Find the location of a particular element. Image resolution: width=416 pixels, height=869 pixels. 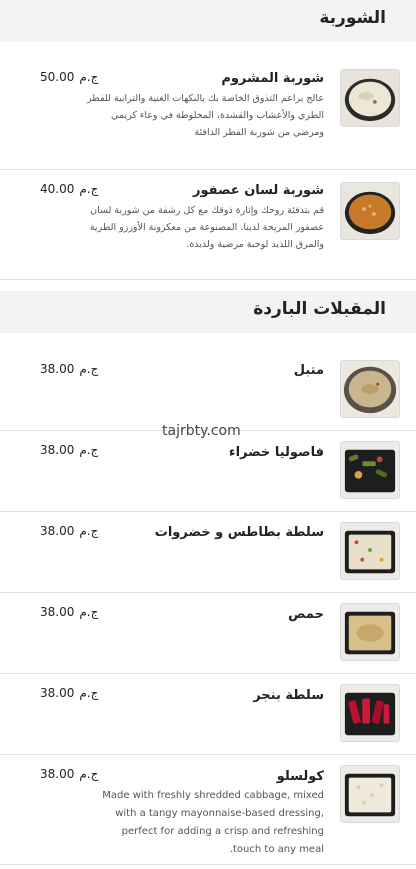

menu-item-beet-salad: سلطة بنجر 38.00 ج.م is located at coordinates (208, 714).